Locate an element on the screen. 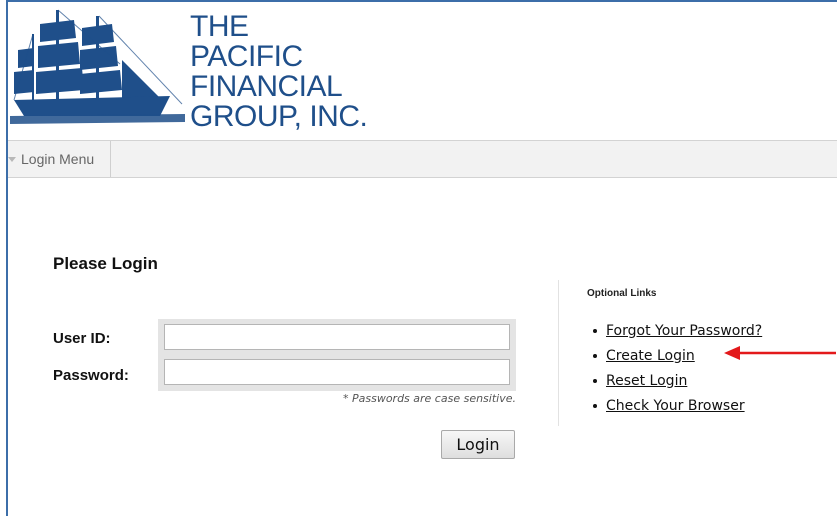  company-name: THE PACIFIC FINANCIAL GROUP, INC. is located at coordinates (279, 71).